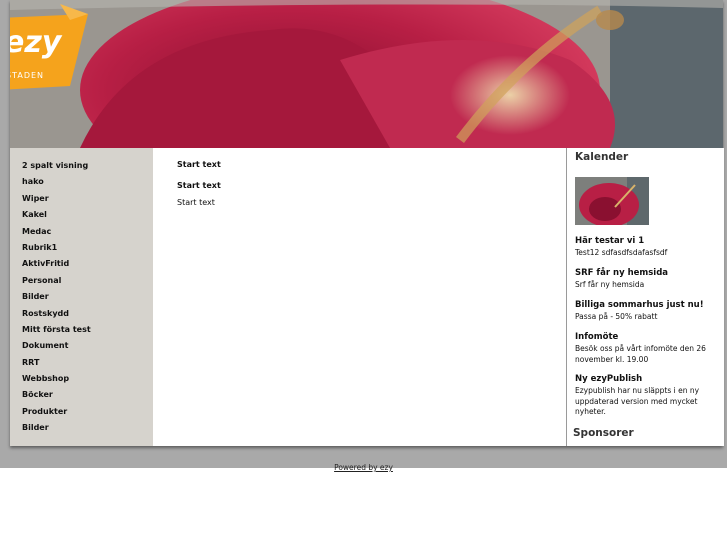 This screenshot has width=727, height=545. What do you see at coordinates (87, 245) in the screenshot?
I see `nav-item: Rubrik1` at bounding box center [87, 245].